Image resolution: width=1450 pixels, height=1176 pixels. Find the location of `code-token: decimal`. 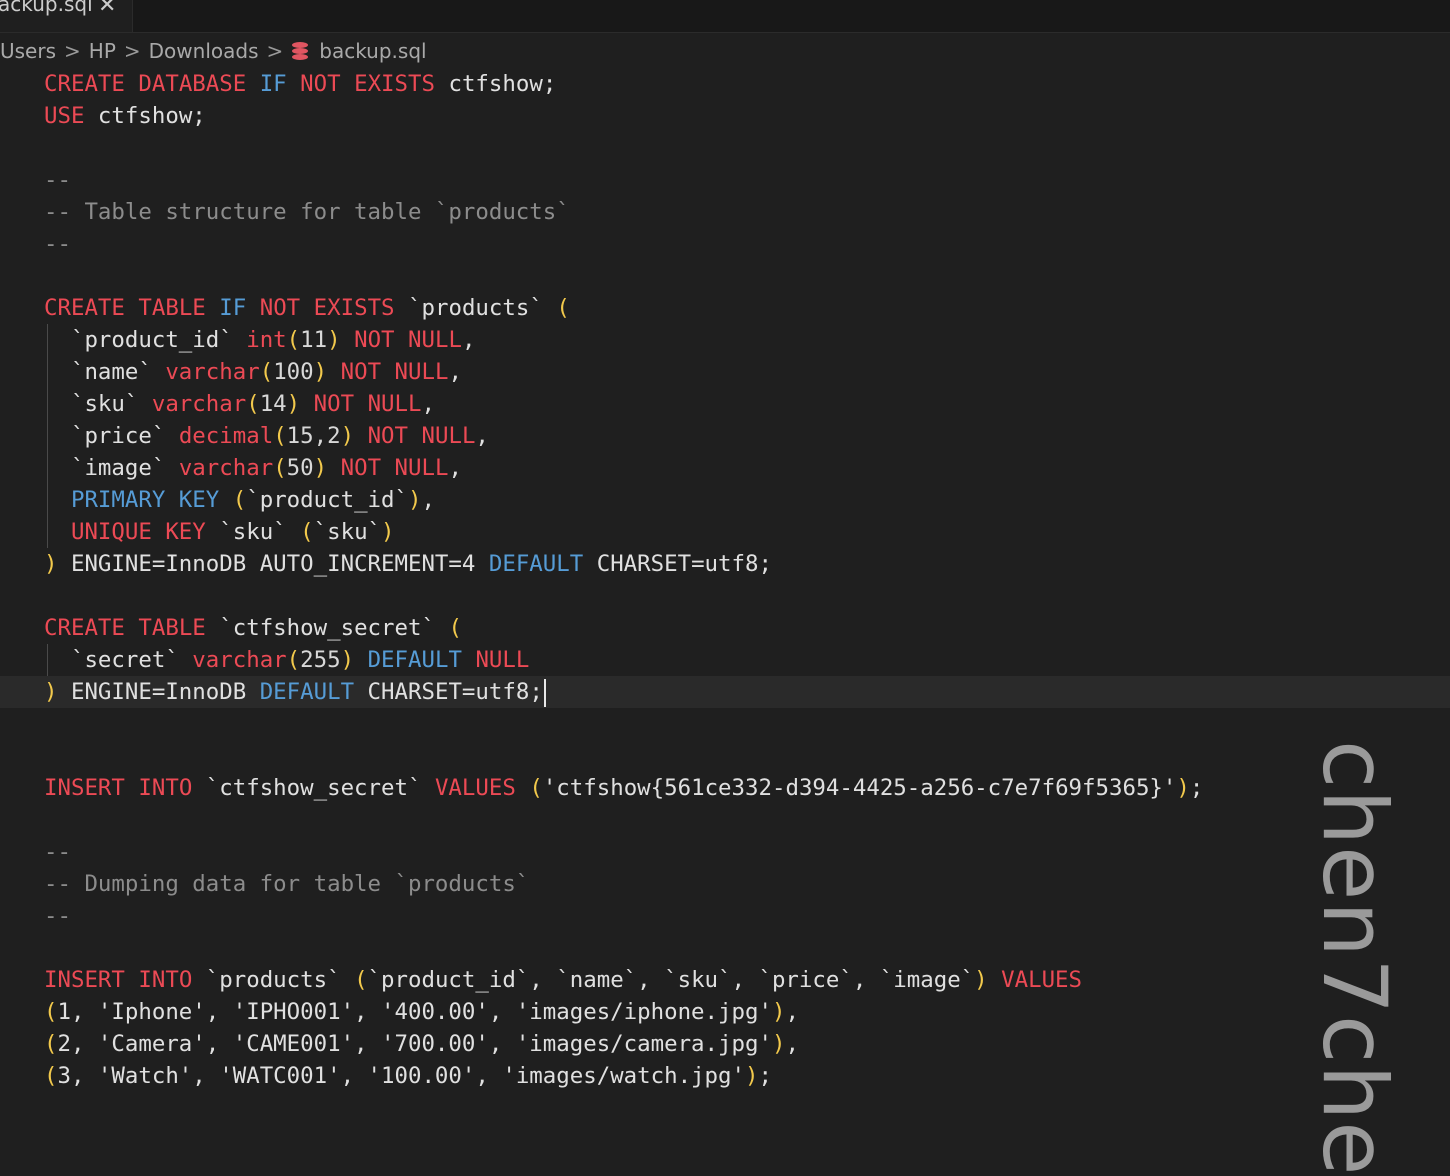

code-token: decimal is located at coordinates (226, 436).